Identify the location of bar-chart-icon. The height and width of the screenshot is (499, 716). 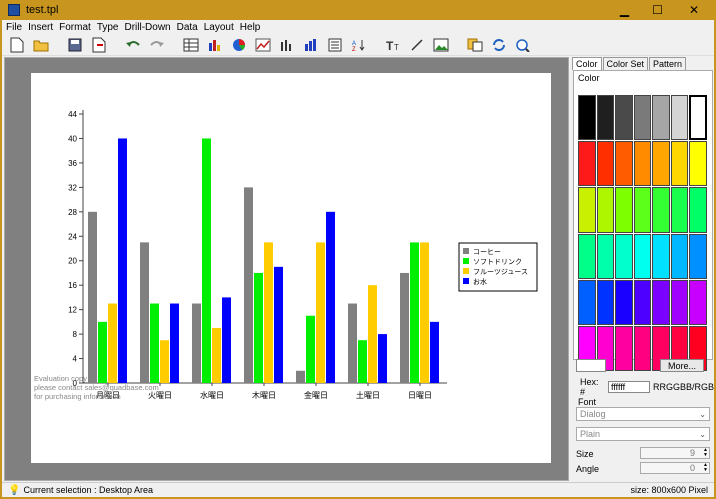
(215, 45).